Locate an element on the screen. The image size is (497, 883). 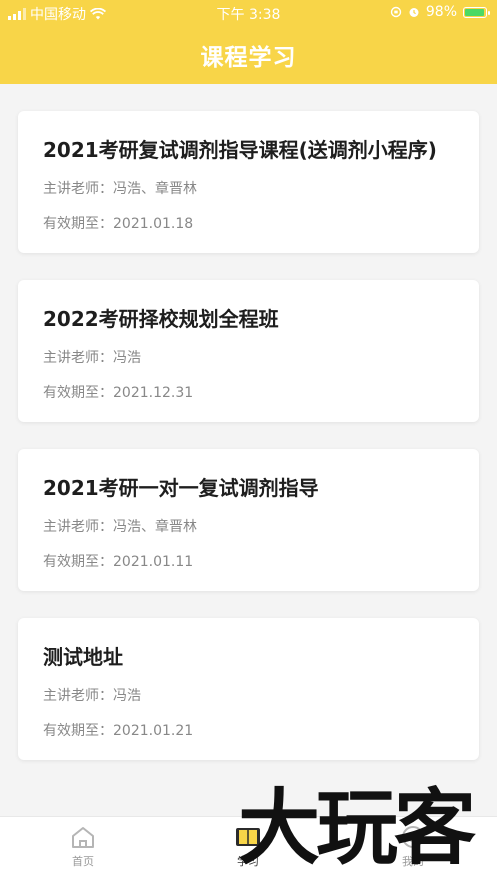
tab-home: 首页 is located at coordinates (83, 847).